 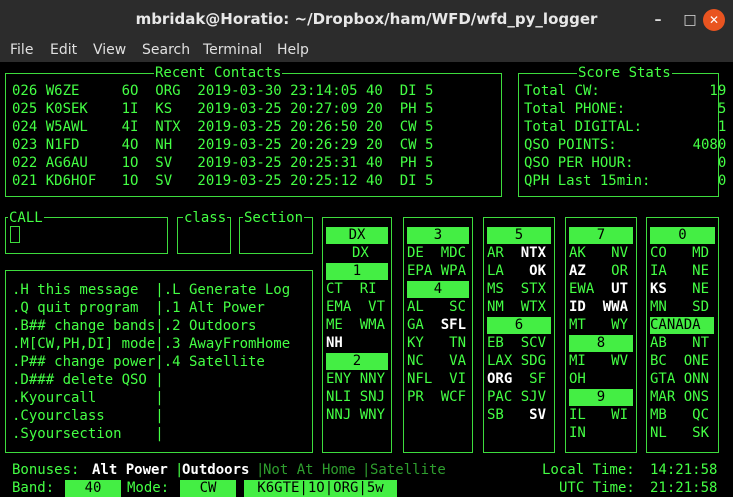 What do you see at coordinates (320, 488) in the screenshot?
I see `exchange-value: K6GTE|1O|ORG|5w` at bounding box center [320, 488].